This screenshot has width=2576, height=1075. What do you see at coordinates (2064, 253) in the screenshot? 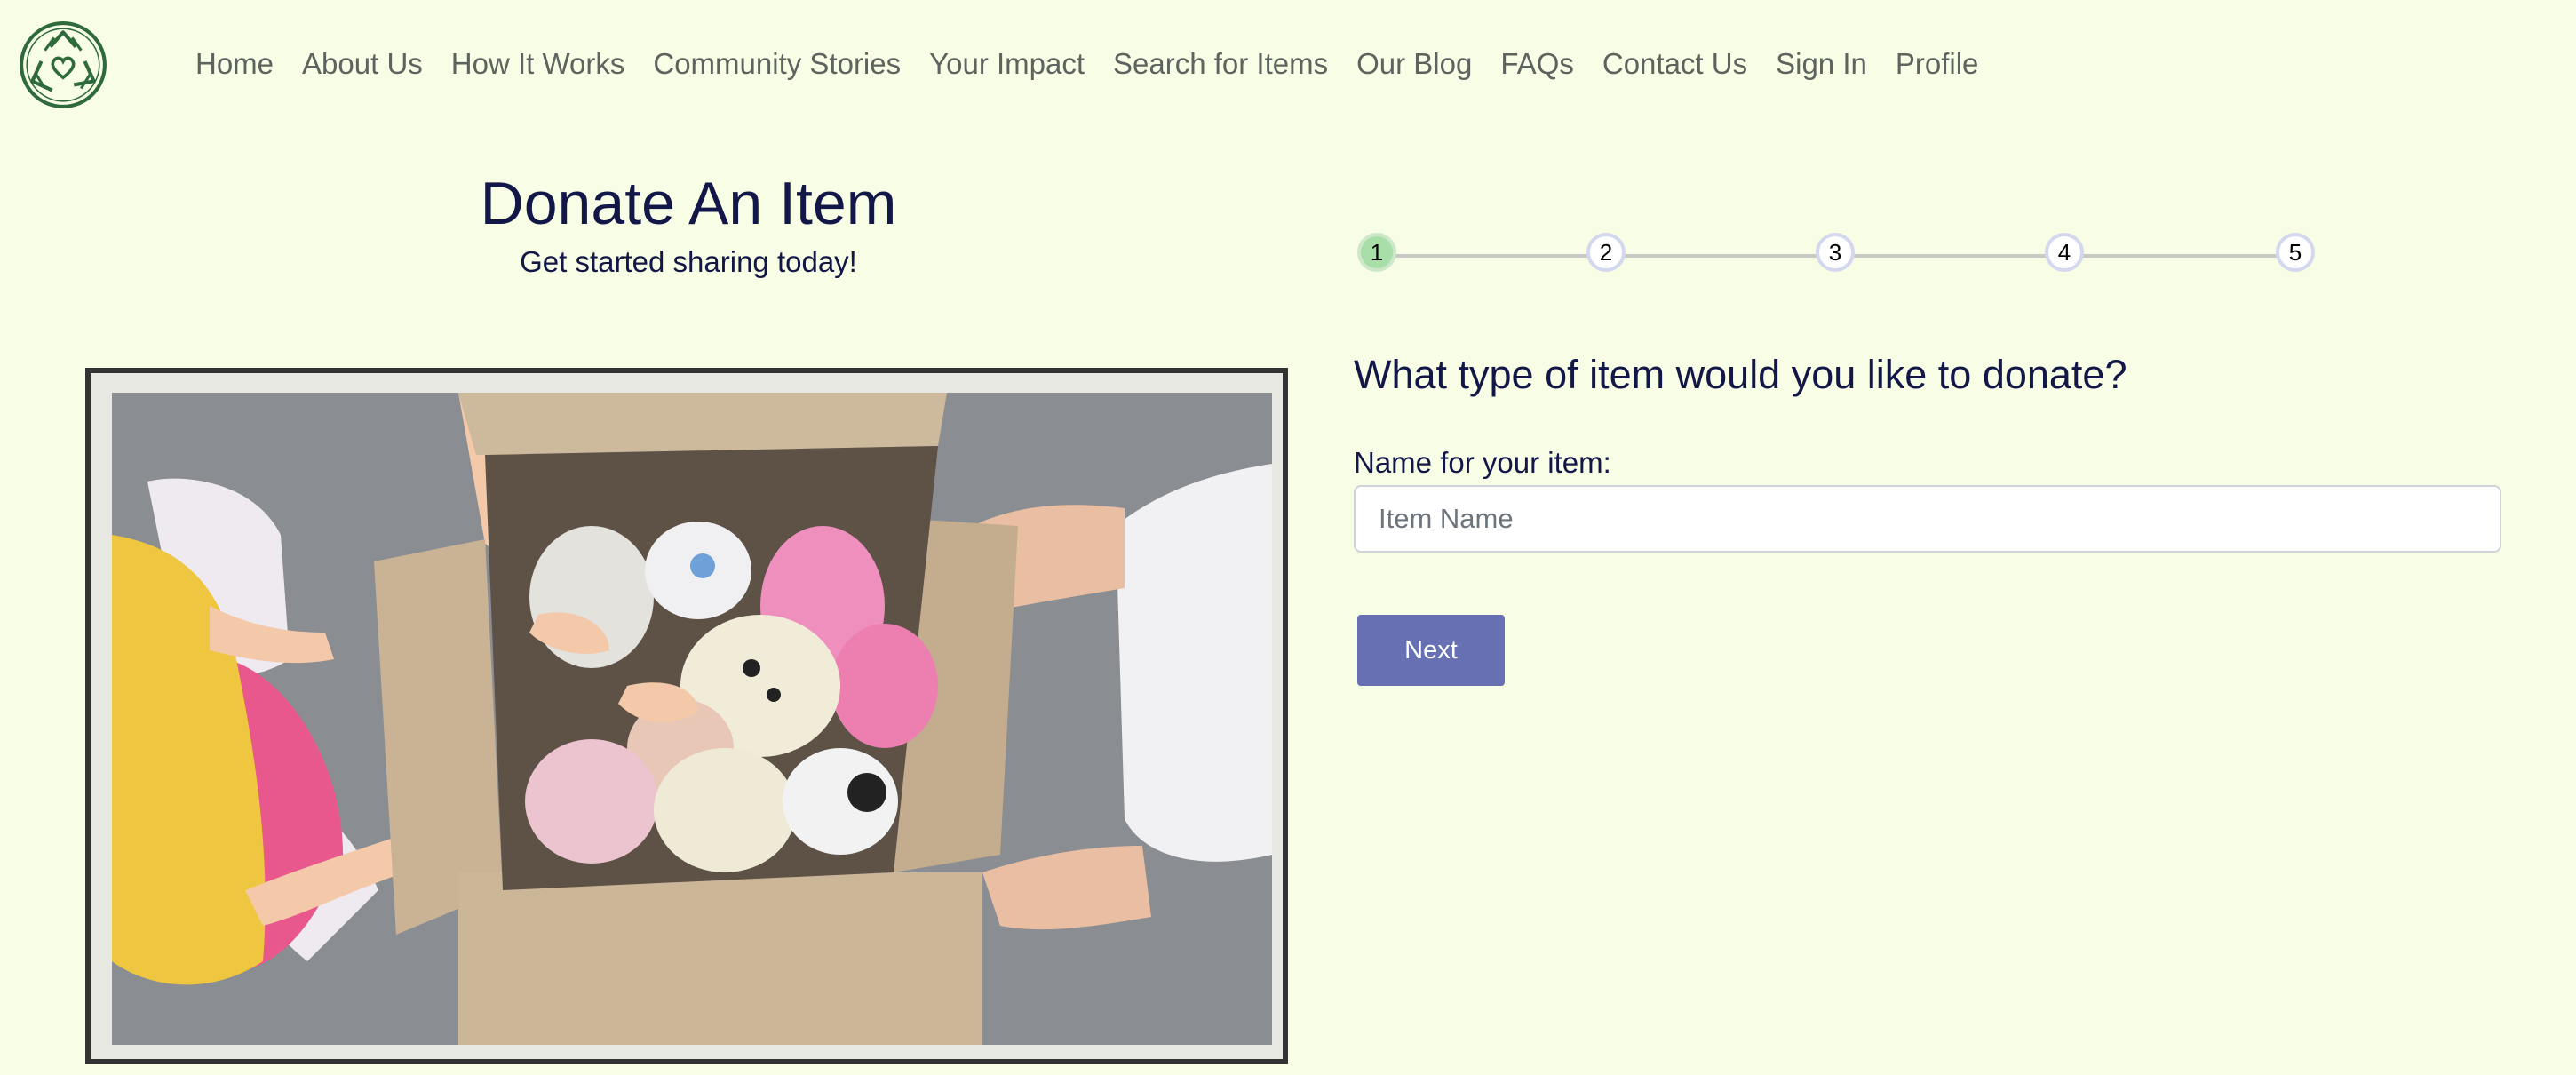
I see `step-4: 4` at bounding box center [2064, 253].